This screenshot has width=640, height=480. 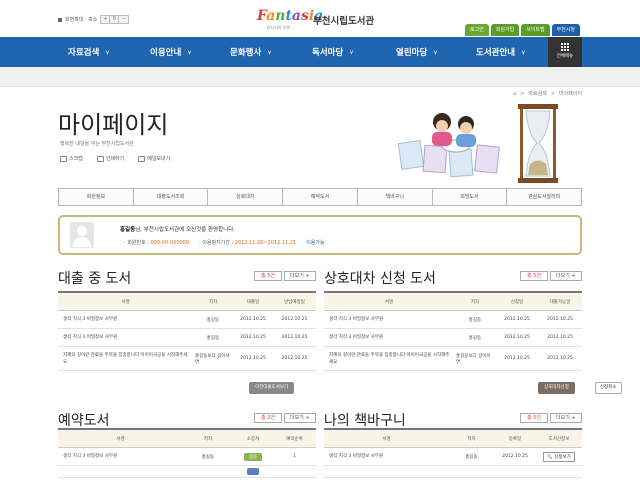 What do you see at coordinates (320, 77) in the screenshot?
I see `sub-menu-bar` at bounding box center [320, 77].